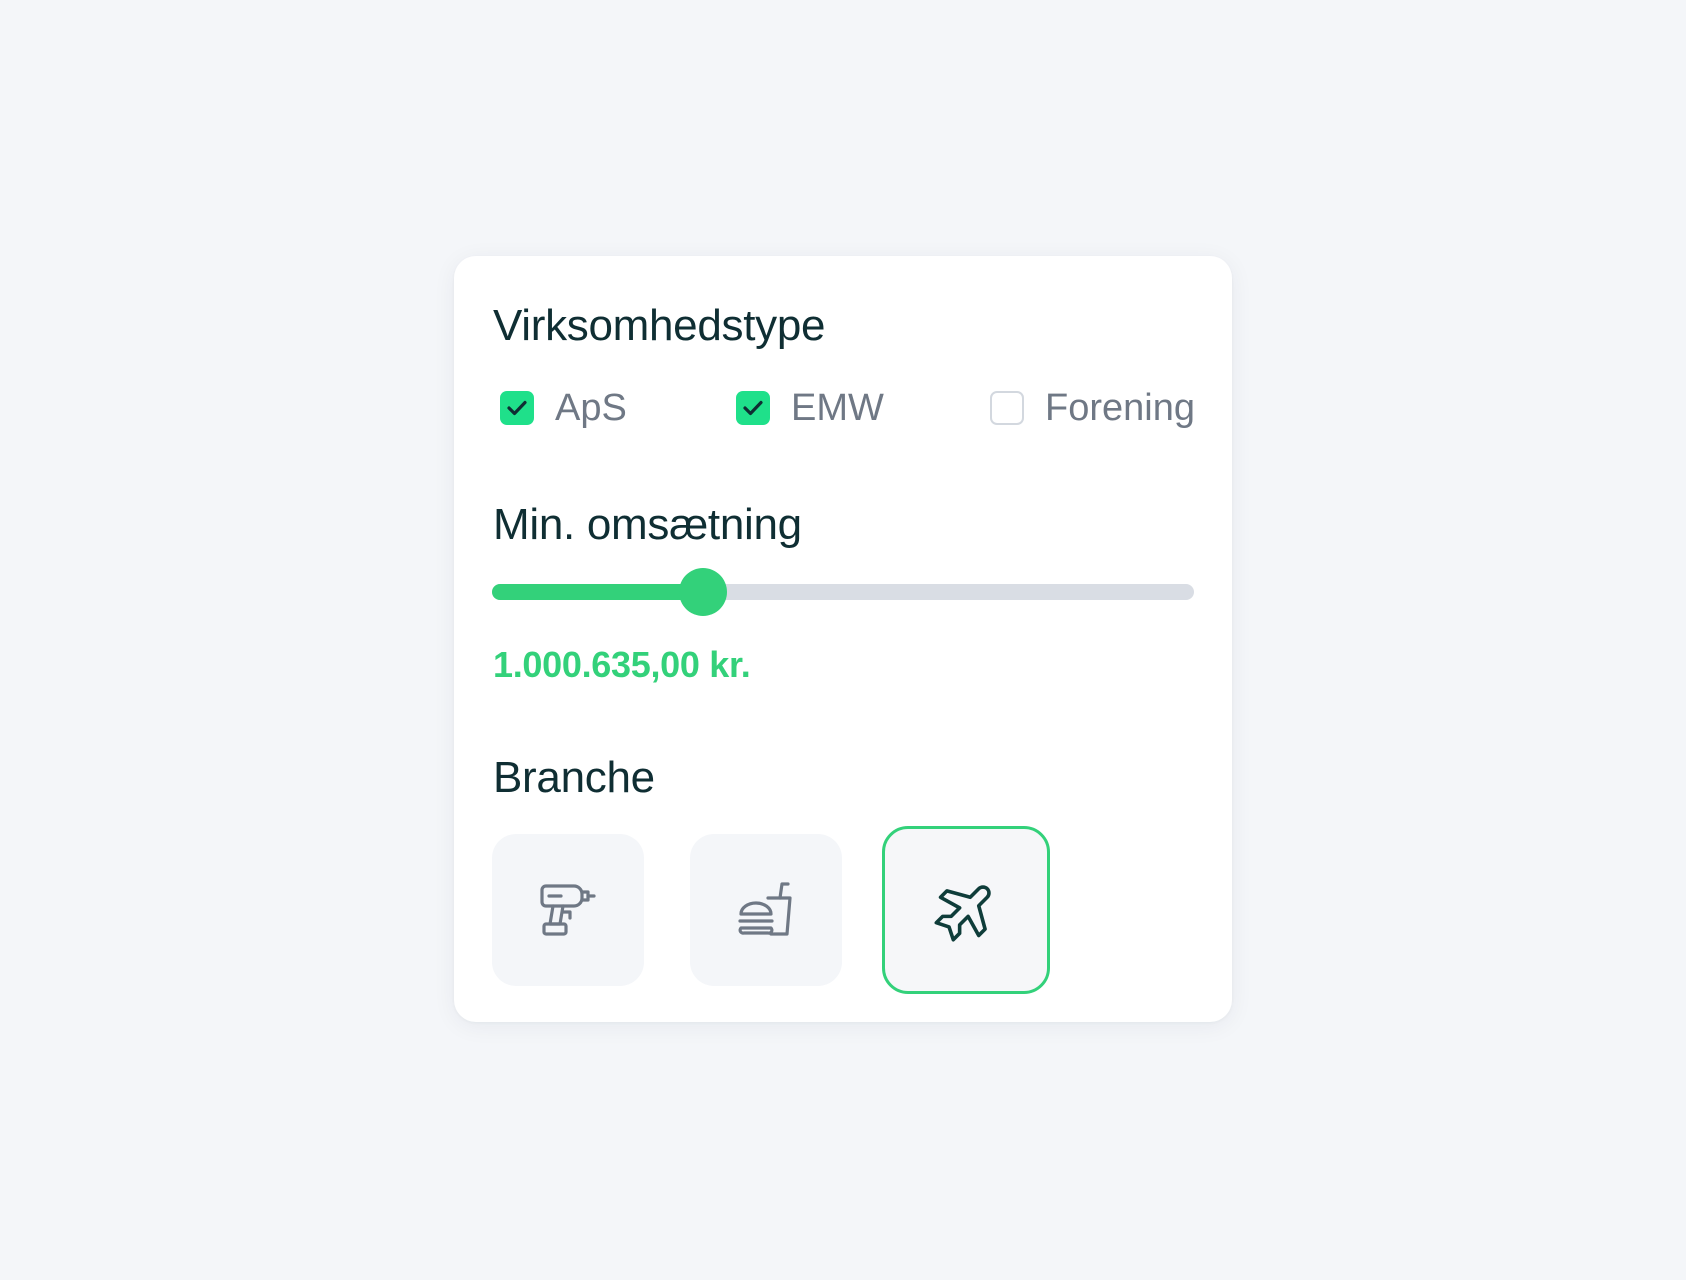  I want to click on drill-icon, so click(568, 910).